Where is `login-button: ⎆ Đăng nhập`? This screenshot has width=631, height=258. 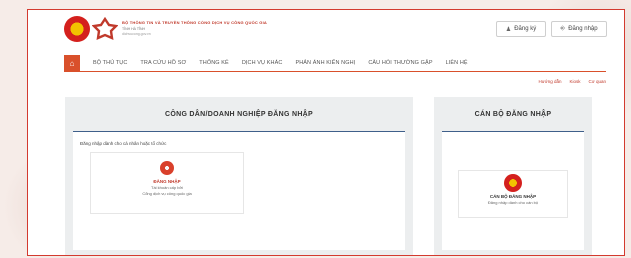
login-button: ⎆ Đăng nhập is located at coordinates (579, 29).